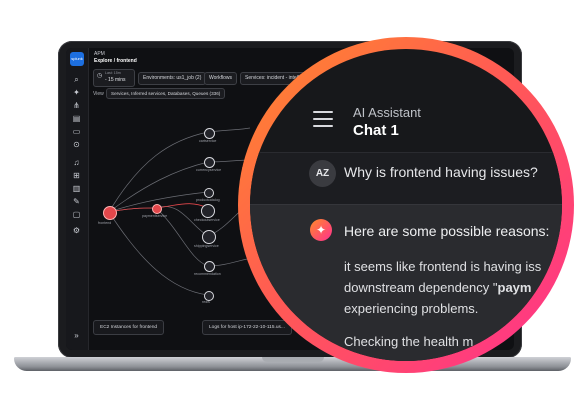  I want to click on node-label: cartservice, so click(208, 141).